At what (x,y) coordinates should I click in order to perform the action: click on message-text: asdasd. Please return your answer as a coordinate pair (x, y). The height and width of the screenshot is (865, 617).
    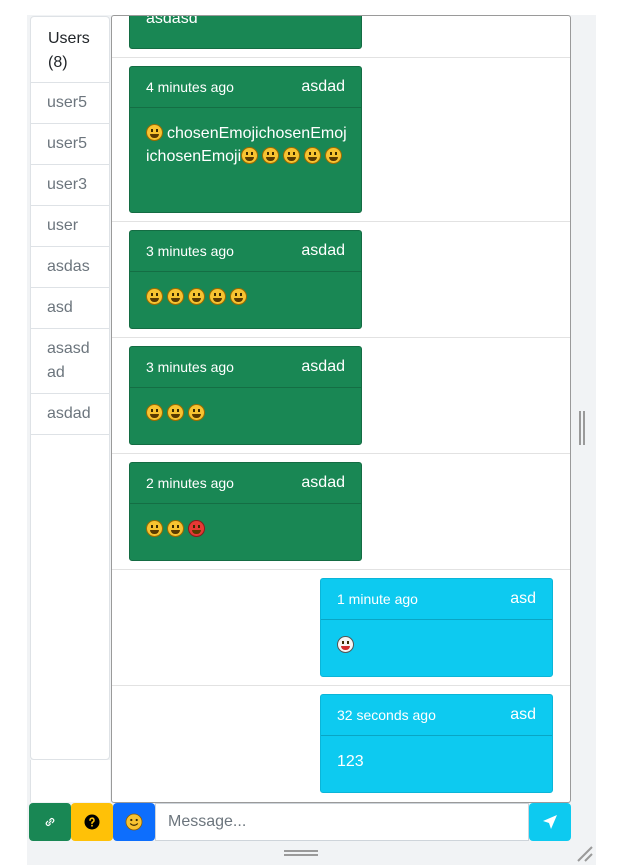
    Looking at the image, I should click on (172, 21).